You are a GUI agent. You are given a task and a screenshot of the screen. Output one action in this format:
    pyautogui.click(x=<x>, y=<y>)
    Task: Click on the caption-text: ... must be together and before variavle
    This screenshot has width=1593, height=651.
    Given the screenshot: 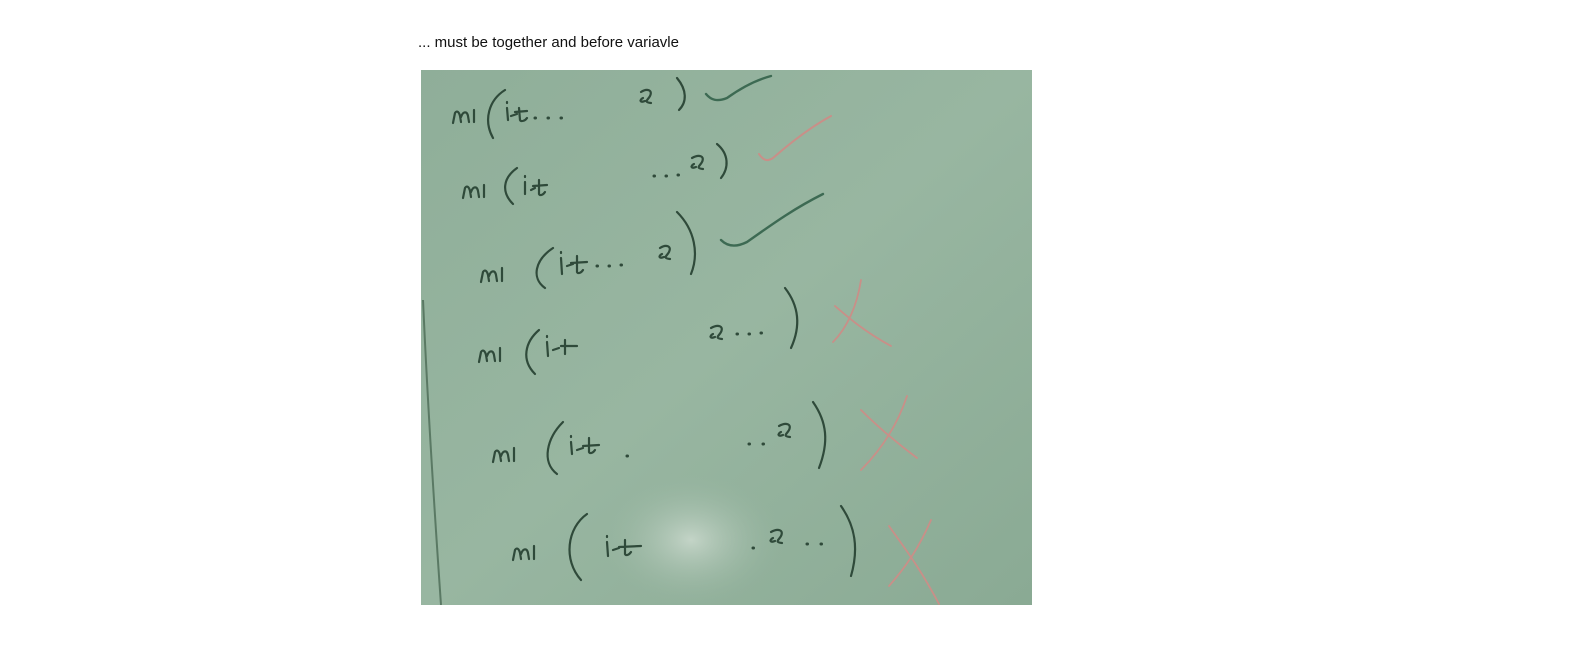 What is the action you would take?
    pyautogui.click(x=548, y=42)
    